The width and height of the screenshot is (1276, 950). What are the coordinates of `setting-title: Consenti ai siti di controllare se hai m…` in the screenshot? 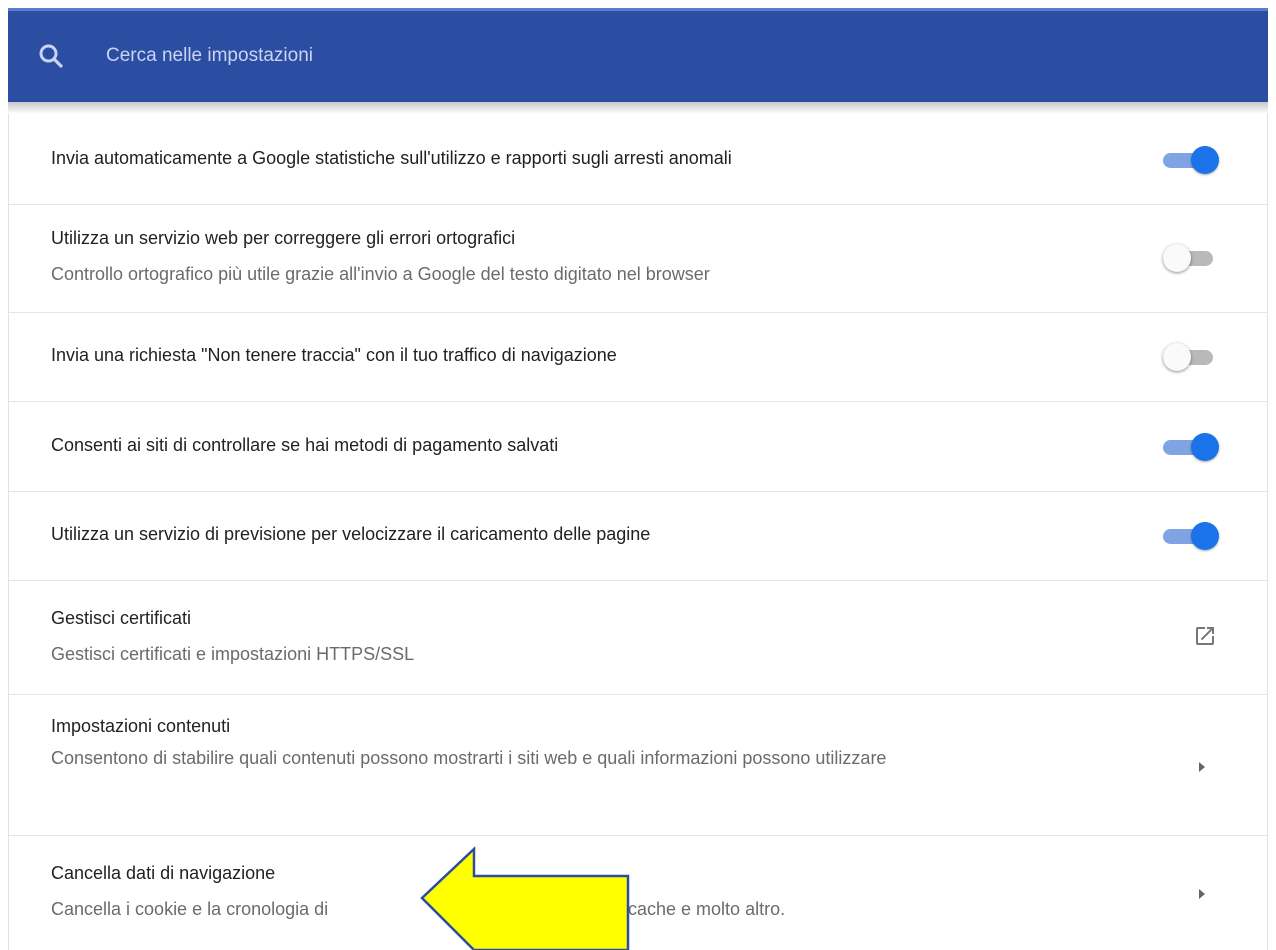 It's located at (305, 445).